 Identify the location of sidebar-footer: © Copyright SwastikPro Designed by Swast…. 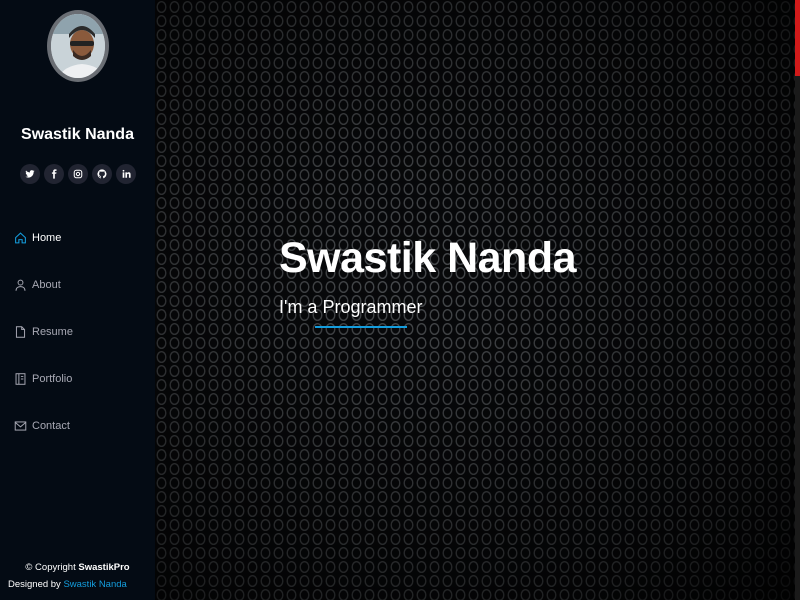
(77, 576).